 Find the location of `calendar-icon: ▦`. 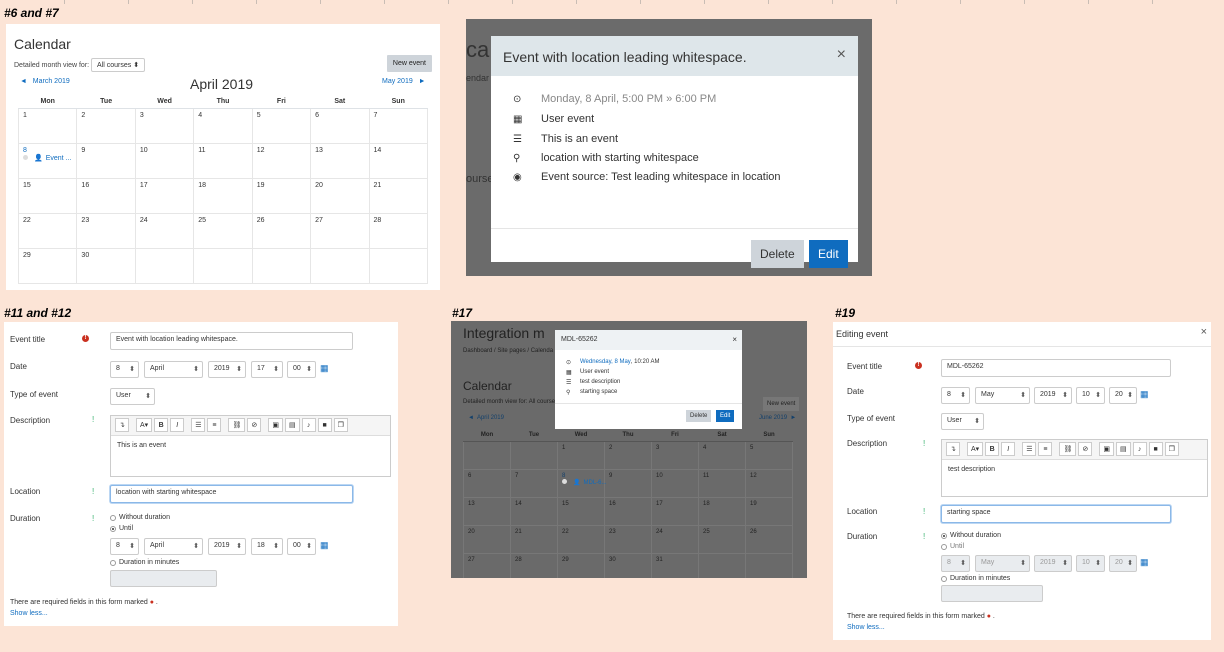

calendar-icon: ▦ is located at coordinates (1144, 394).